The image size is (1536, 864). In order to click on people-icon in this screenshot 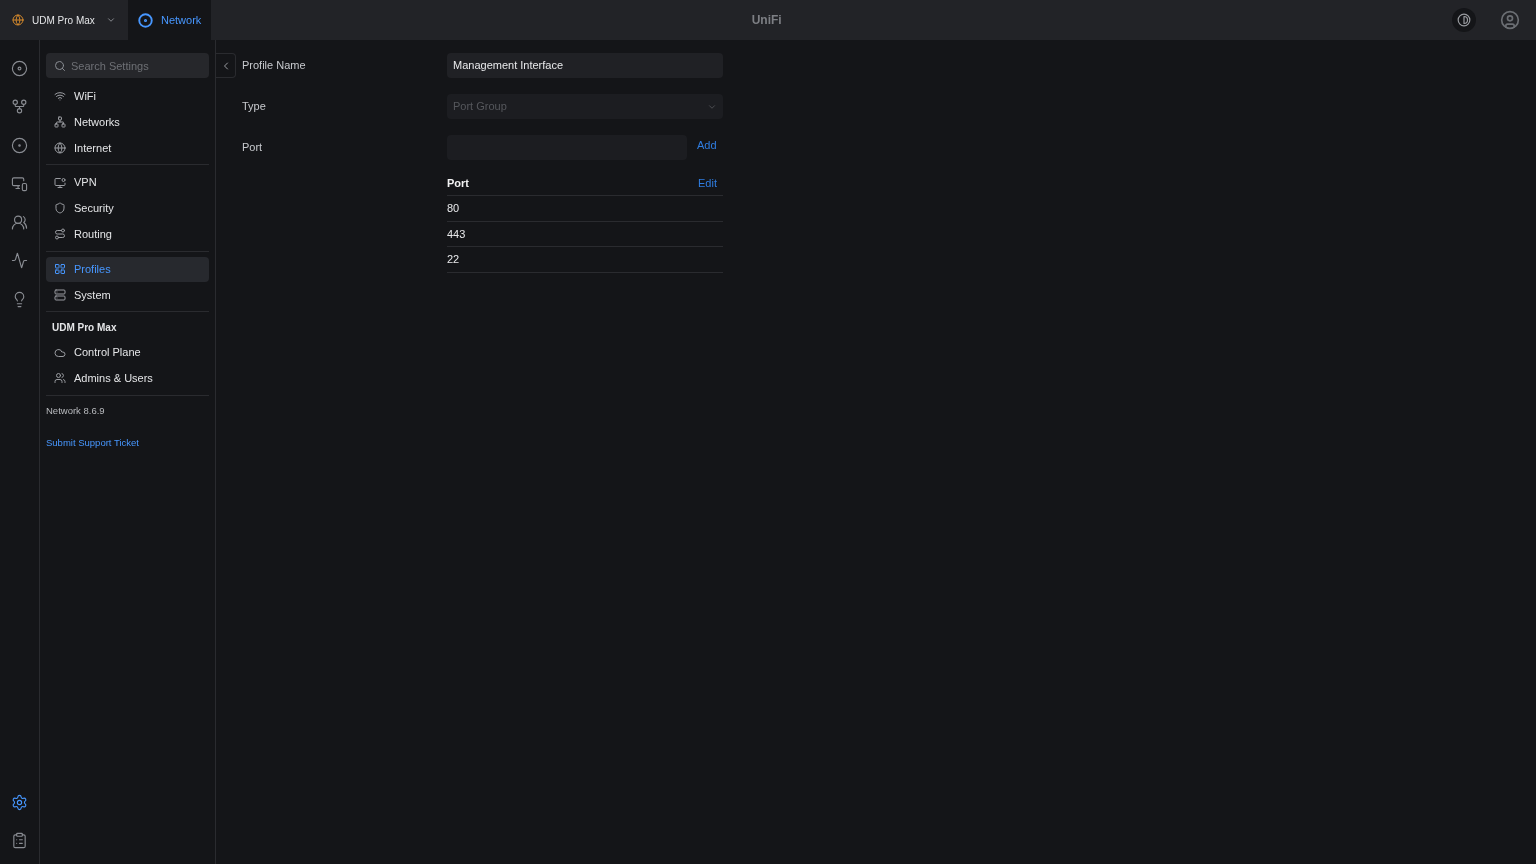, I will do `click(19, 222)`.